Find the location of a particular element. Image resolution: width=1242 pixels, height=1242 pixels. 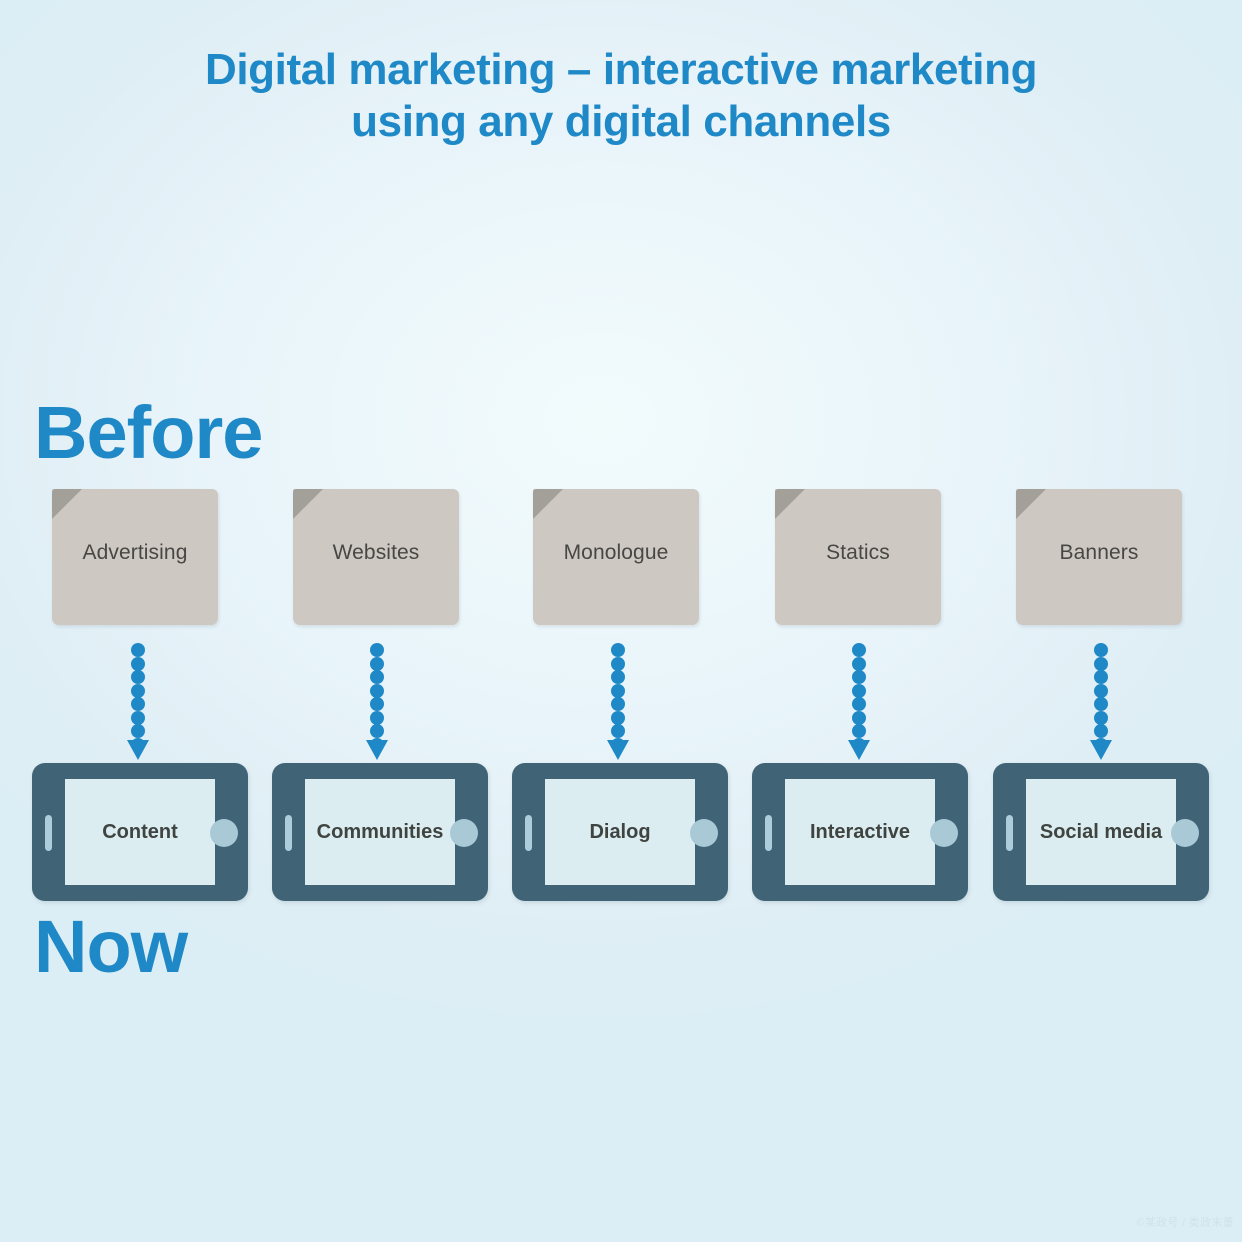

page-title-line-2: using any digital channels is located at coordinates (621, 121).